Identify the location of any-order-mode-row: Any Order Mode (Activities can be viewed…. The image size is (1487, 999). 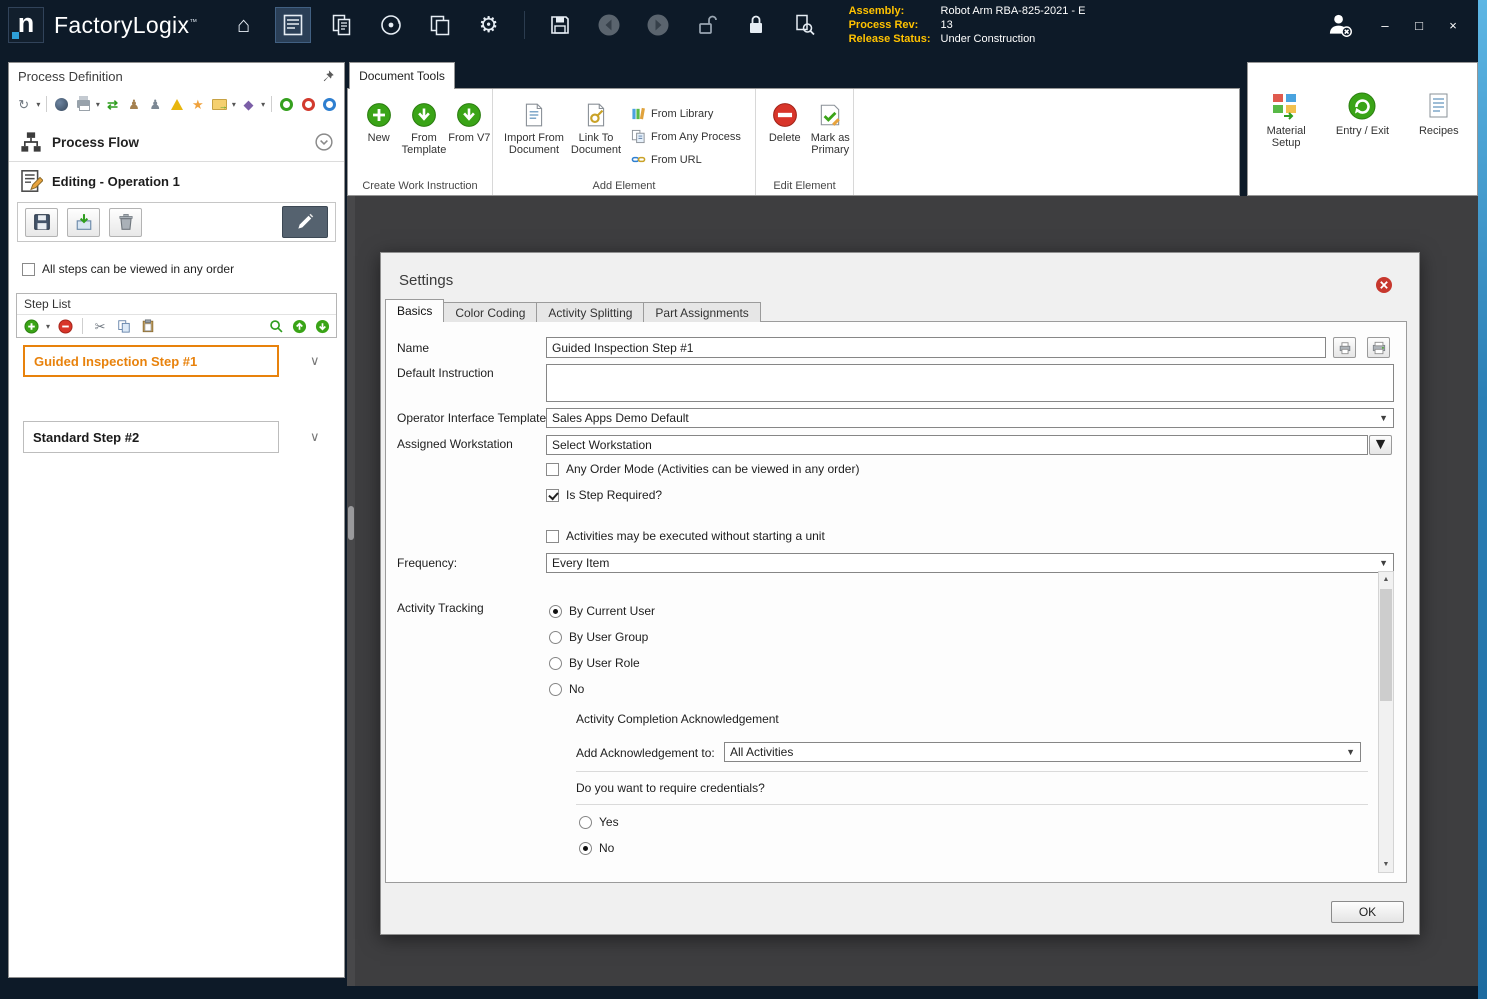
(702, 469).